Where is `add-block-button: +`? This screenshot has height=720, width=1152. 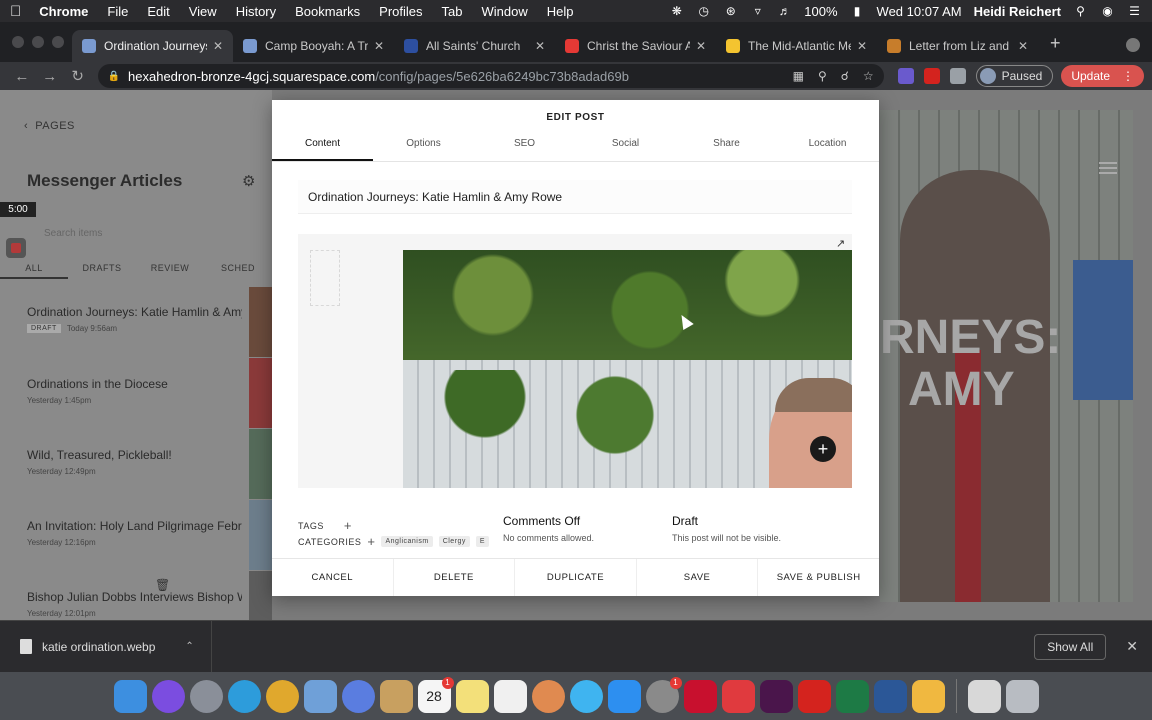
add-block-button: + is located at coordinates (823, 449).